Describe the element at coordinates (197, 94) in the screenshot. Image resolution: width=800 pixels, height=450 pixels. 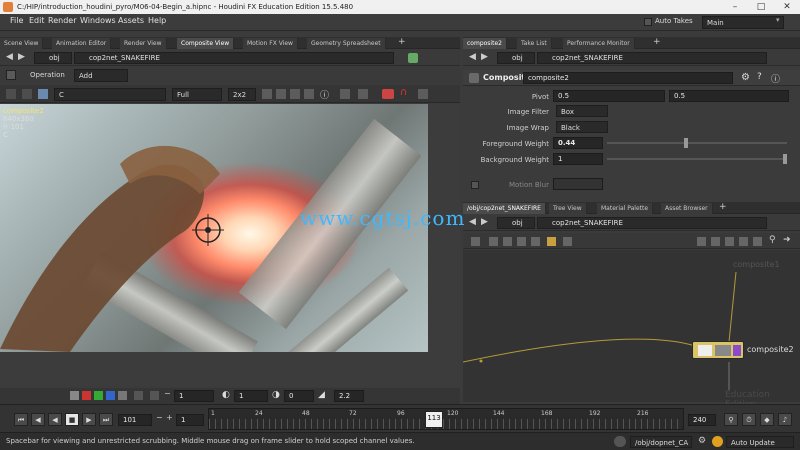
I see `resolution-dropdown: Full` at that location.